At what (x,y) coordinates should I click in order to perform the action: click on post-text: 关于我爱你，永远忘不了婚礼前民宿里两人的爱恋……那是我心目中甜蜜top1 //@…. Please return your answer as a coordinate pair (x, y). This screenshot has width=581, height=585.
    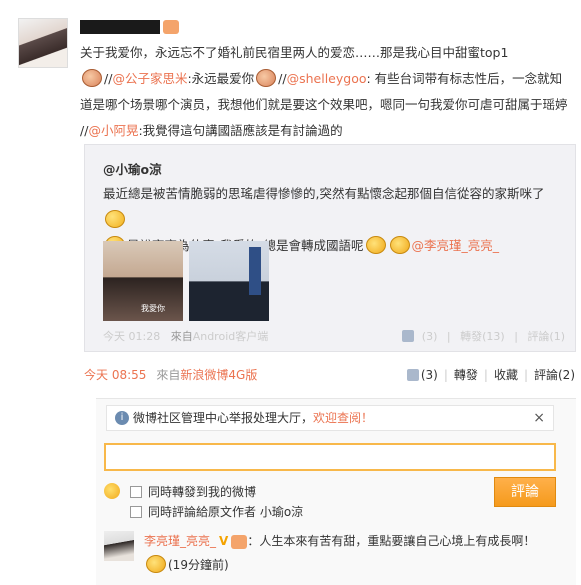
    Looking at the image, I should click on (324, 91).